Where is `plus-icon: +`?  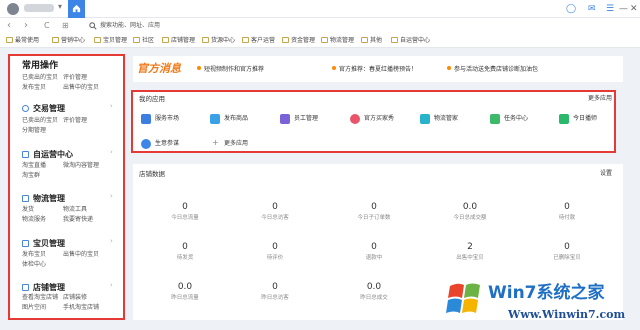 plus-icon: + is located at coordinates (215, 143).